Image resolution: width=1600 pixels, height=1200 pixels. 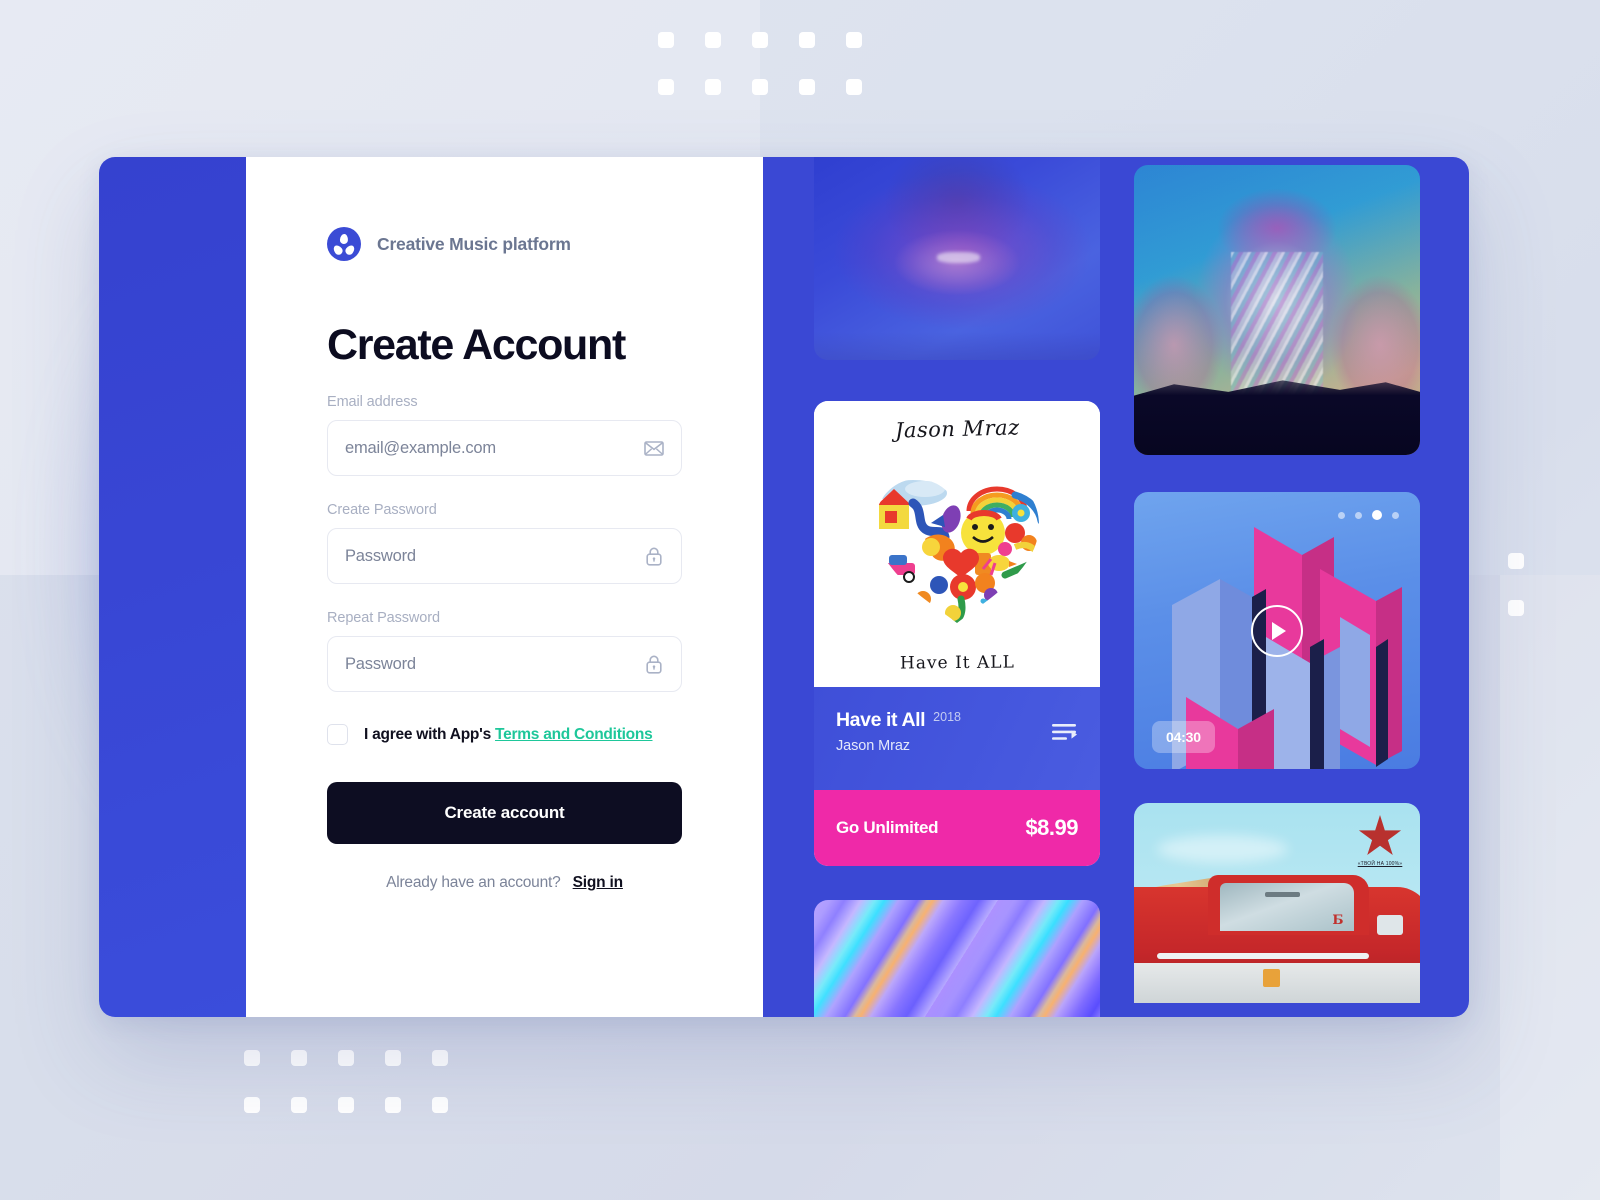 I want to click on song-artist: Jason Mraz, so click(x=873, y=746).